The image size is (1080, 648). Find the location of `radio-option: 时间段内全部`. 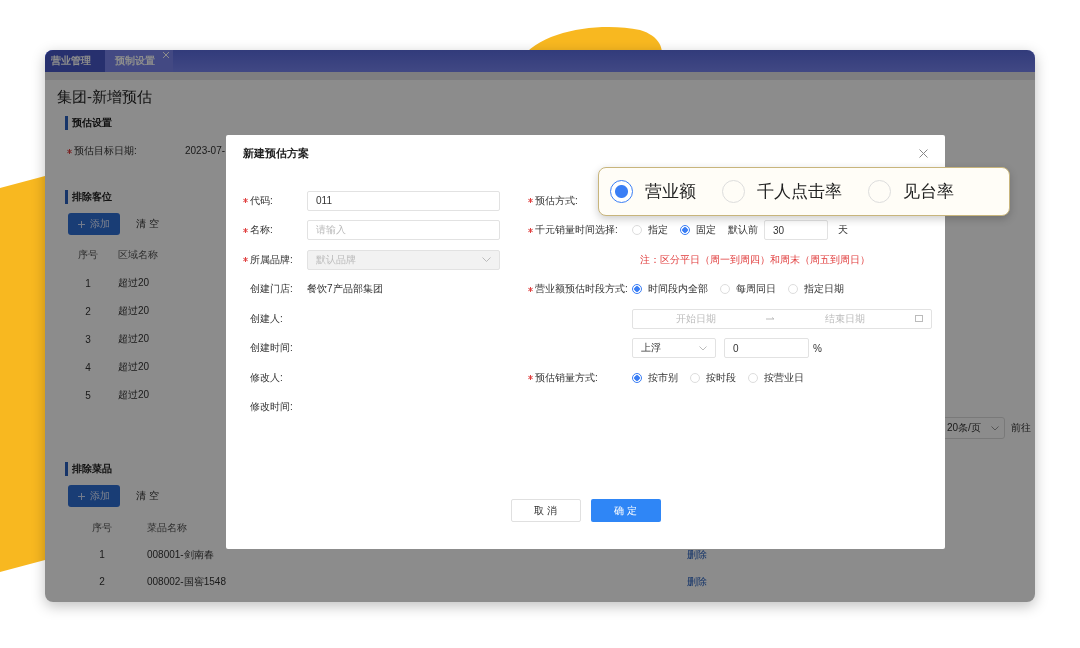

radio-option: 时间段内全部 is located at coordinates (670, 289).